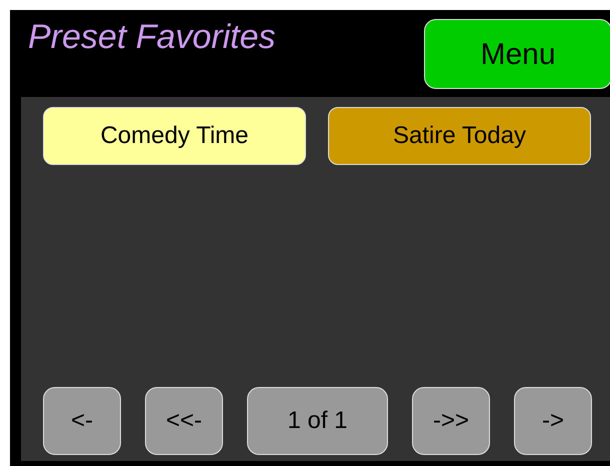  Describe the element at coordinates (553, 421) in the screenshot. I see `last-page-button: ->` at that location.